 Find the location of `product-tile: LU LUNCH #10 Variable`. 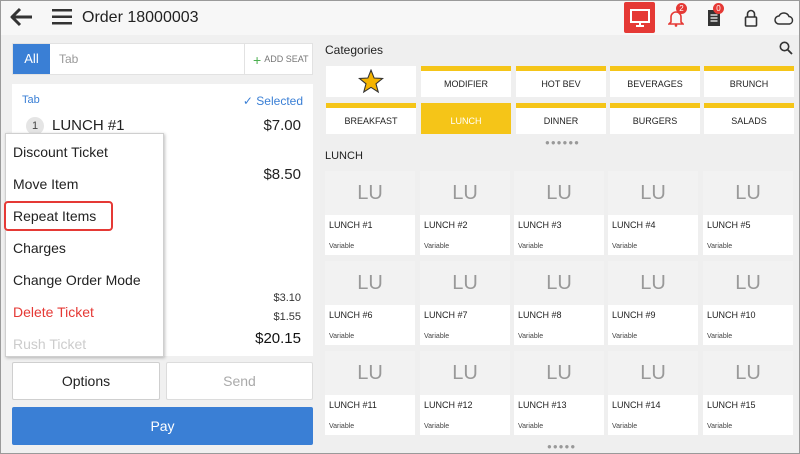

product-tile: LU LUNCH #10 Variable is located at coordinates (748, 303).